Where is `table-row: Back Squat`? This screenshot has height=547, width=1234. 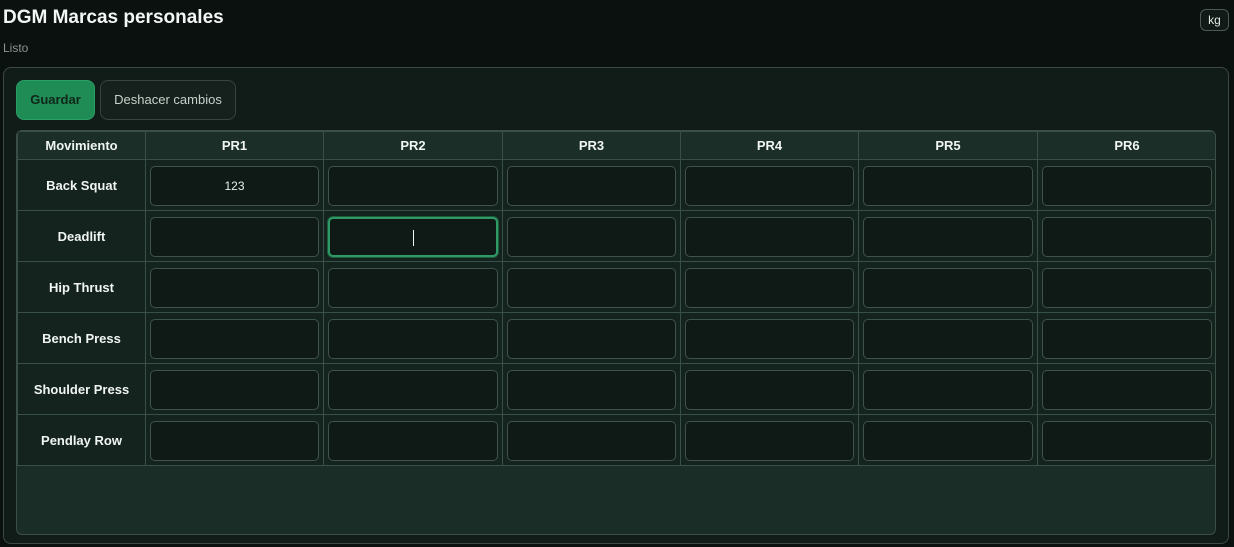
table-row: Back Squat is located at coordinates (616, 185).